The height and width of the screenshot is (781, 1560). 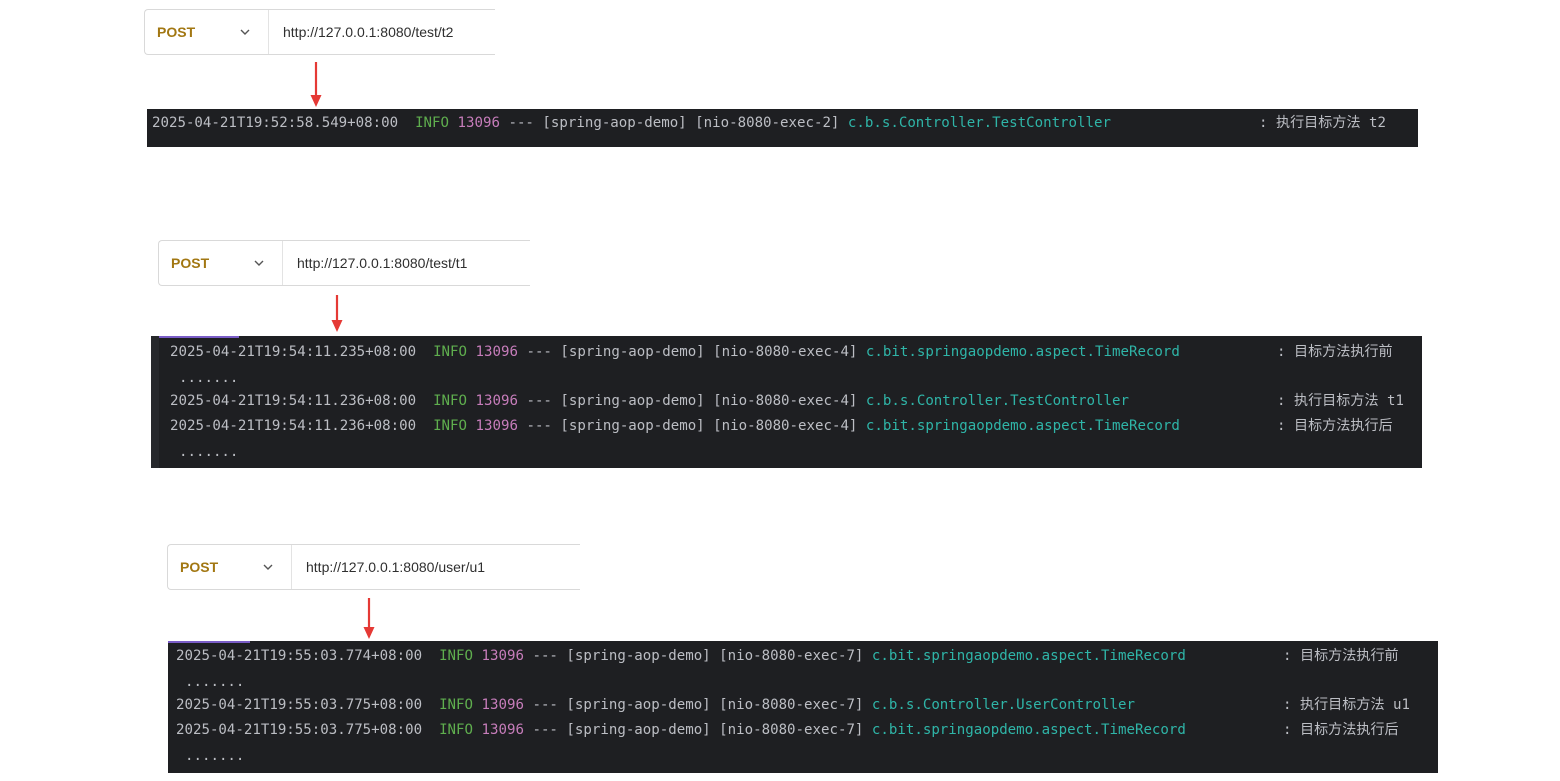 What do you see at coordinates (432, 123) in the screenshot?
I see `log-level: INFO` at bounding box center [432, 123].